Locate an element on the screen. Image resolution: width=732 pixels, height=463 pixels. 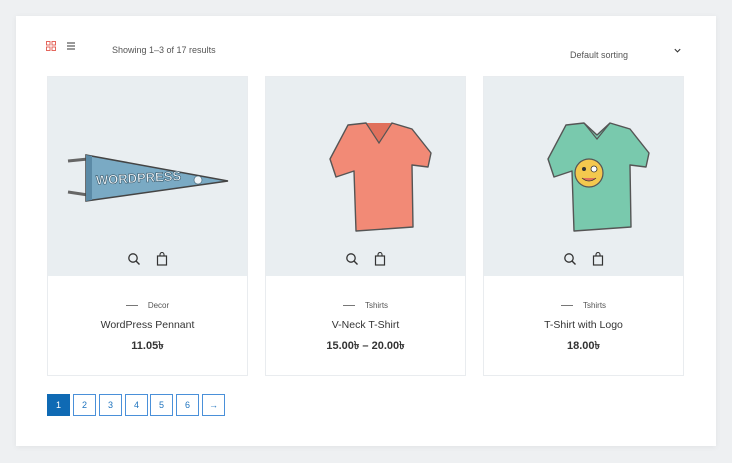
list-view-icon is located at coordinates (71, 46).